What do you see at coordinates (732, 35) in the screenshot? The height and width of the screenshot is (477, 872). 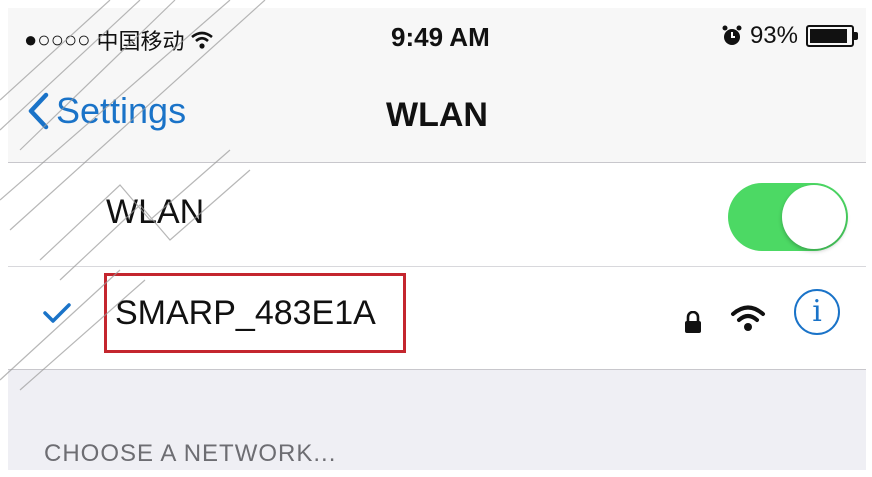 I see `alarm-icon` at bounding box center [732, 35].